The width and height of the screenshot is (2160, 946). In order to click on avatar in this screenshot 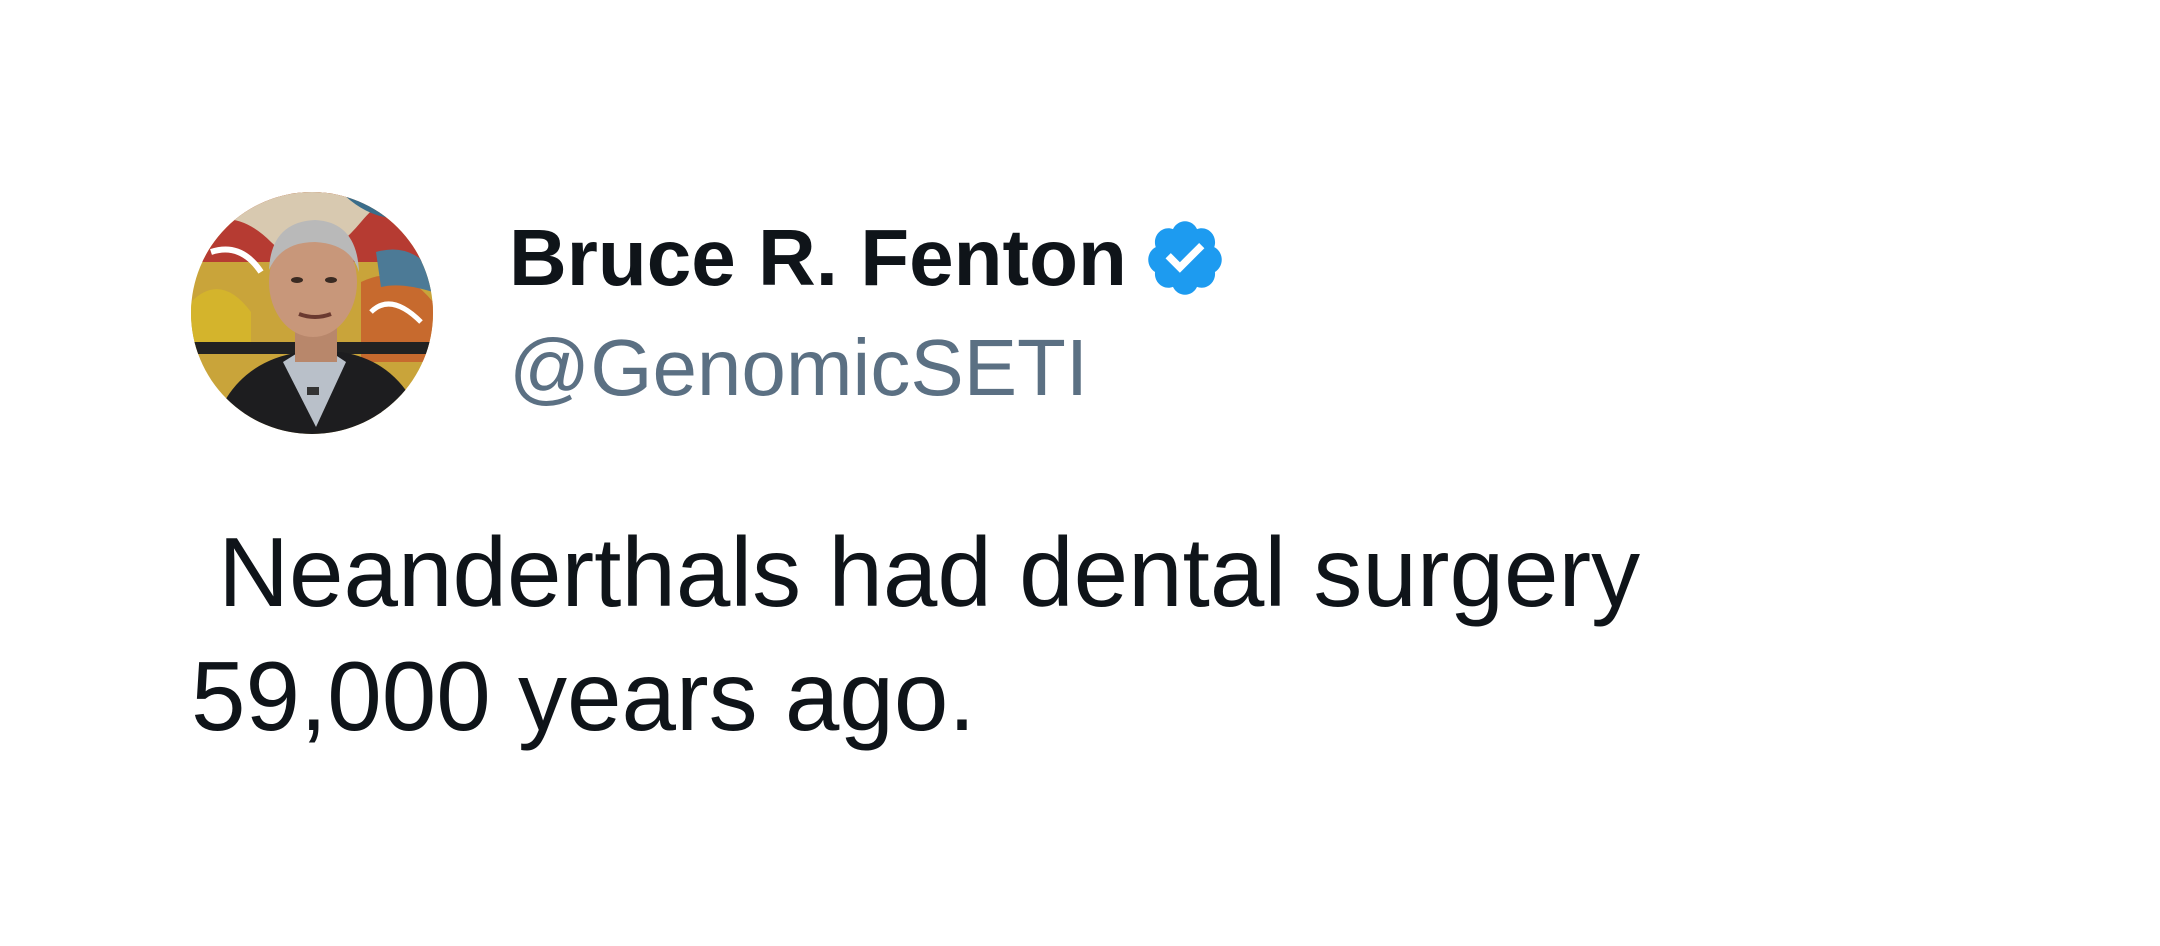, I will do `click(312, 313)`.